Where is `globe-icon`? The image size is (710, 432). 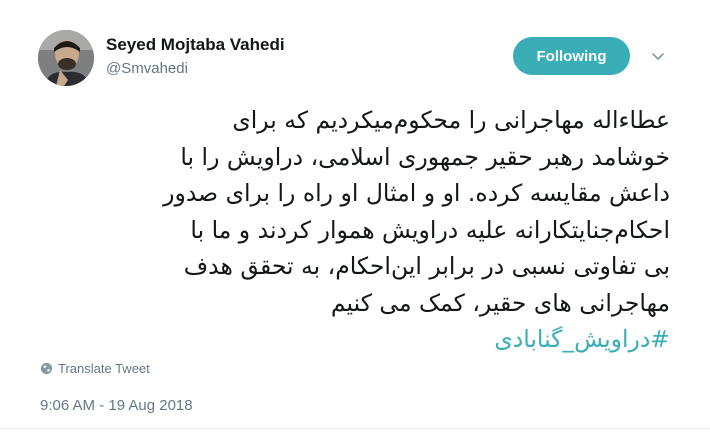
globe-icon is located at coordinates (46, 368).